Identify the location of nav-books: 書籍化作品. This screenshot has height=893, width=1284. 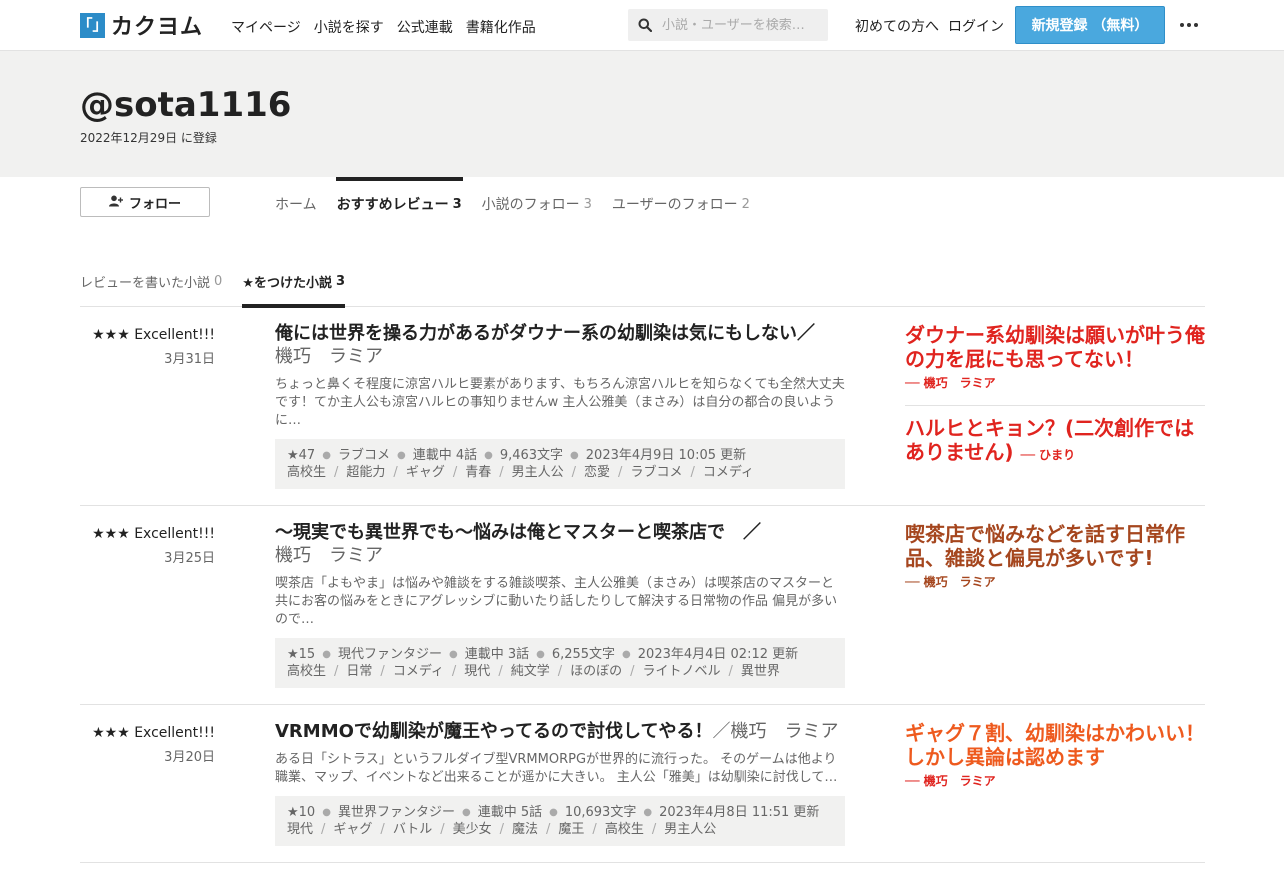
(501, 27).